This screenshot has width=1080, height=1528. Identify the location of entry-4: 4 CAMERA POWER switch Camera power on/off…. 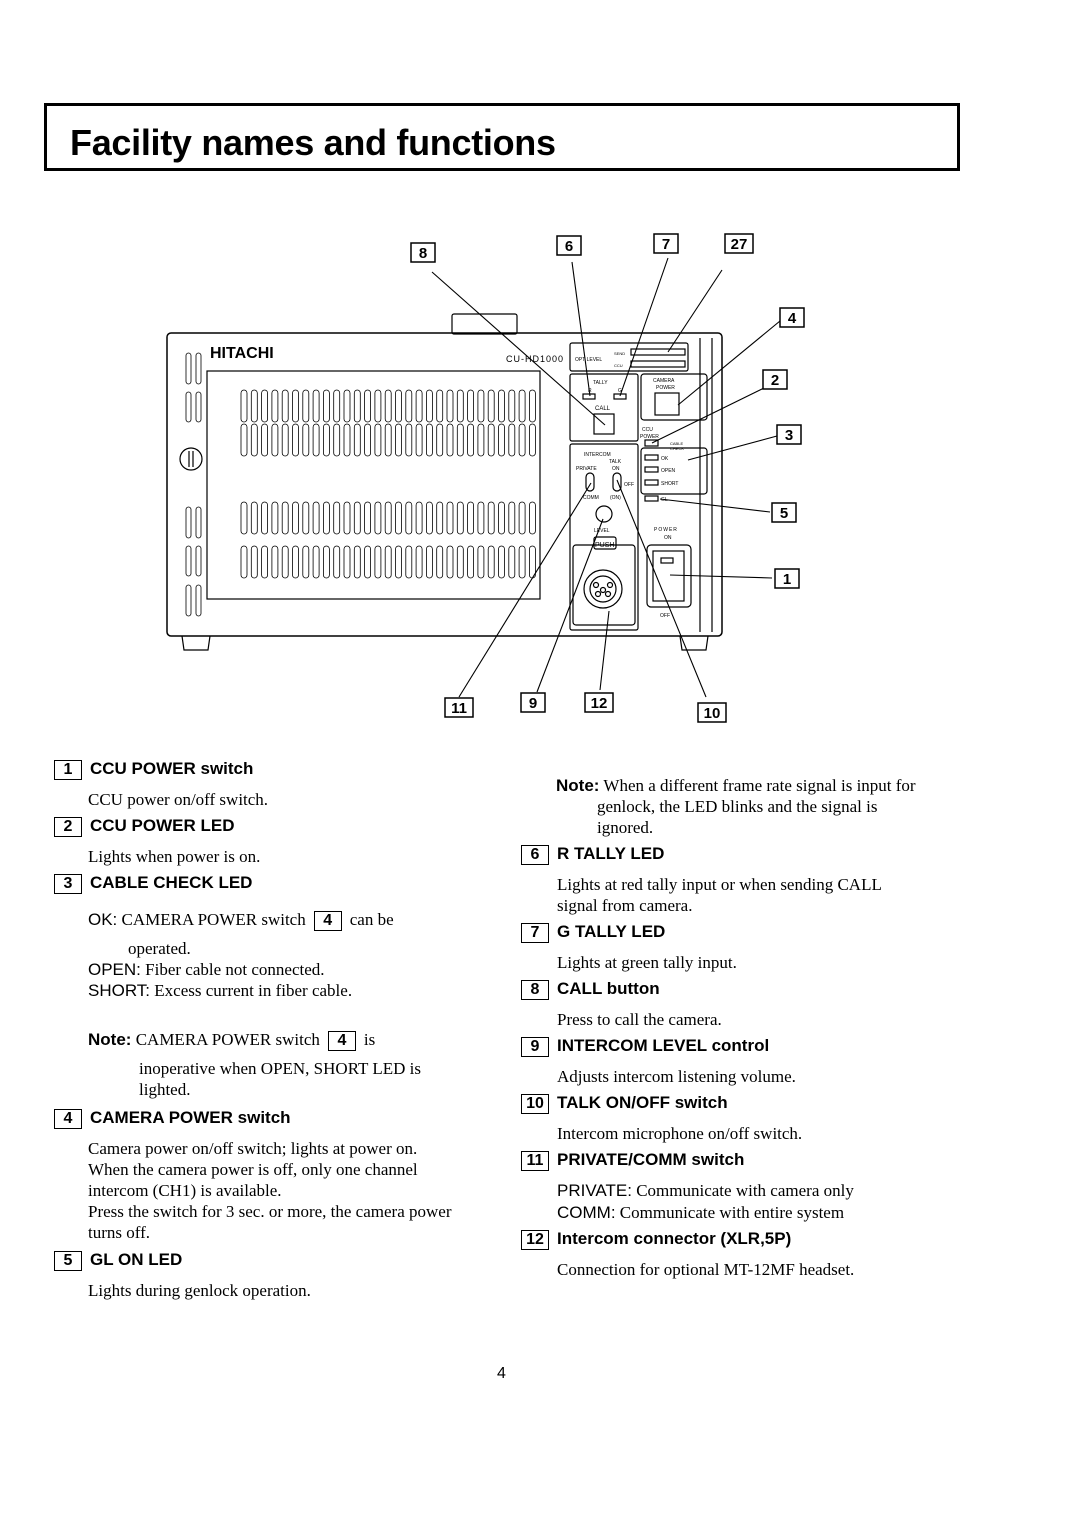
(252, 1175).